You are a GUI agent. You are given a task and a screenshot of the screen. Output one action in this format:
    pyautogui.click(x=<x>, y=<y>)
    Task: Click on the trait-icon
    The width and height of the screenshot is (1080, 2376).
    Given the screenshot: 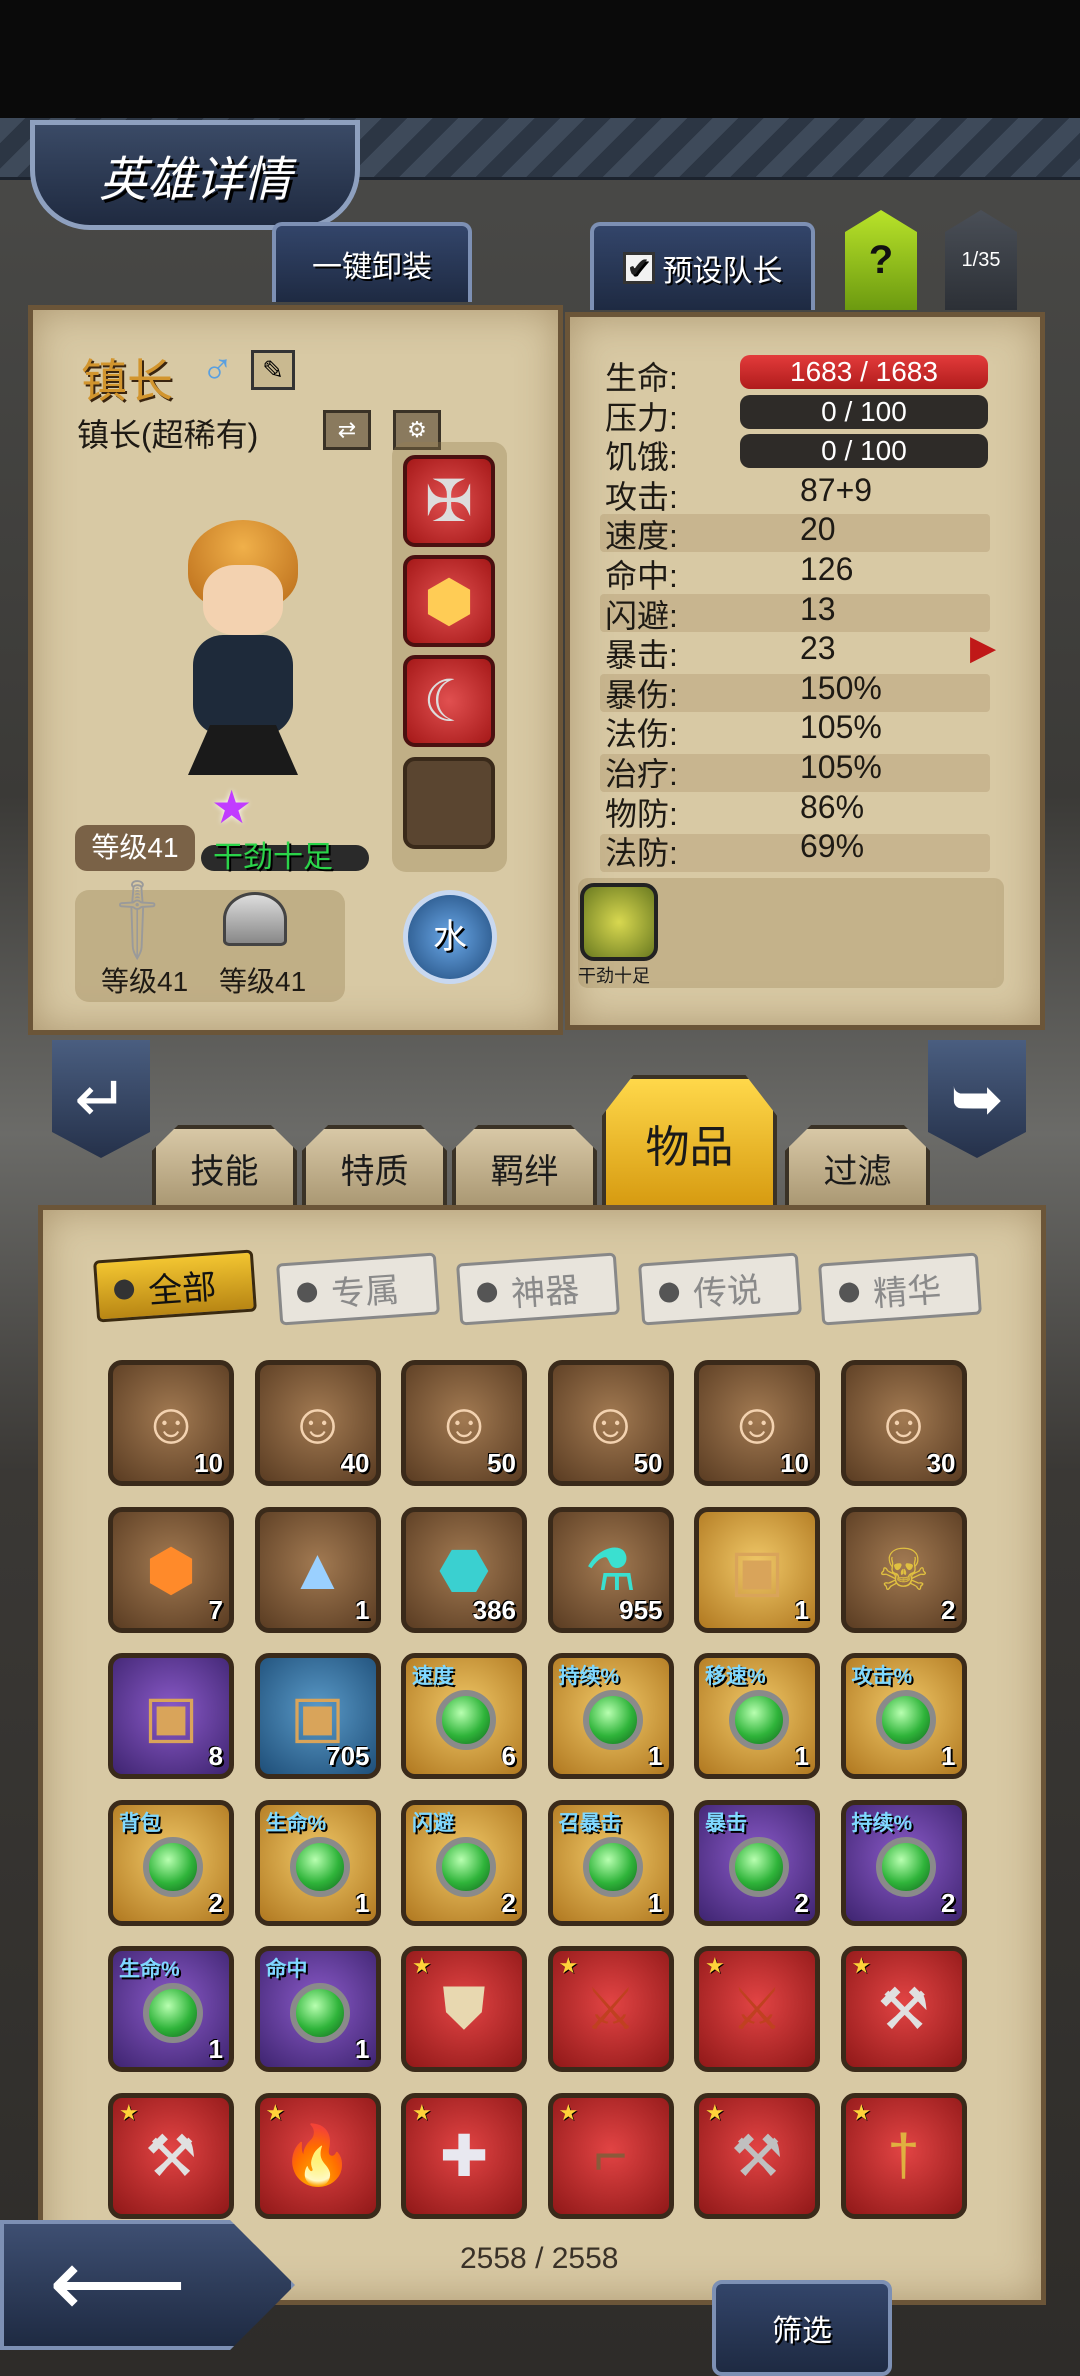 What is the action you would take?
    pyautogui.click(x=619, y=922)
    